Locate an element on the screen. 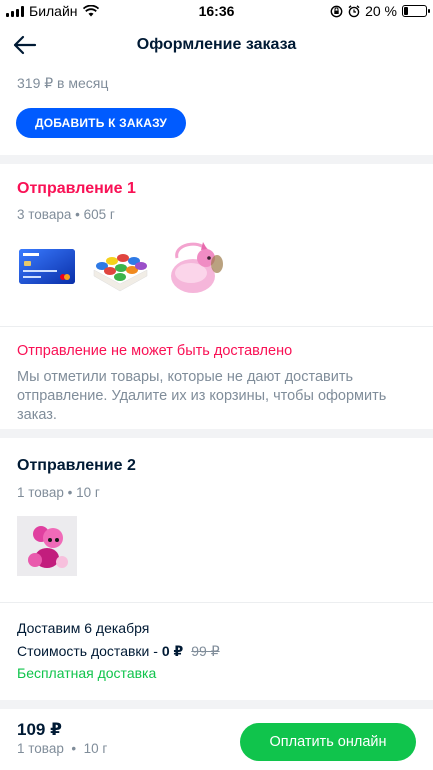  lock-rotation-icon is located at coordinates (336, 11).